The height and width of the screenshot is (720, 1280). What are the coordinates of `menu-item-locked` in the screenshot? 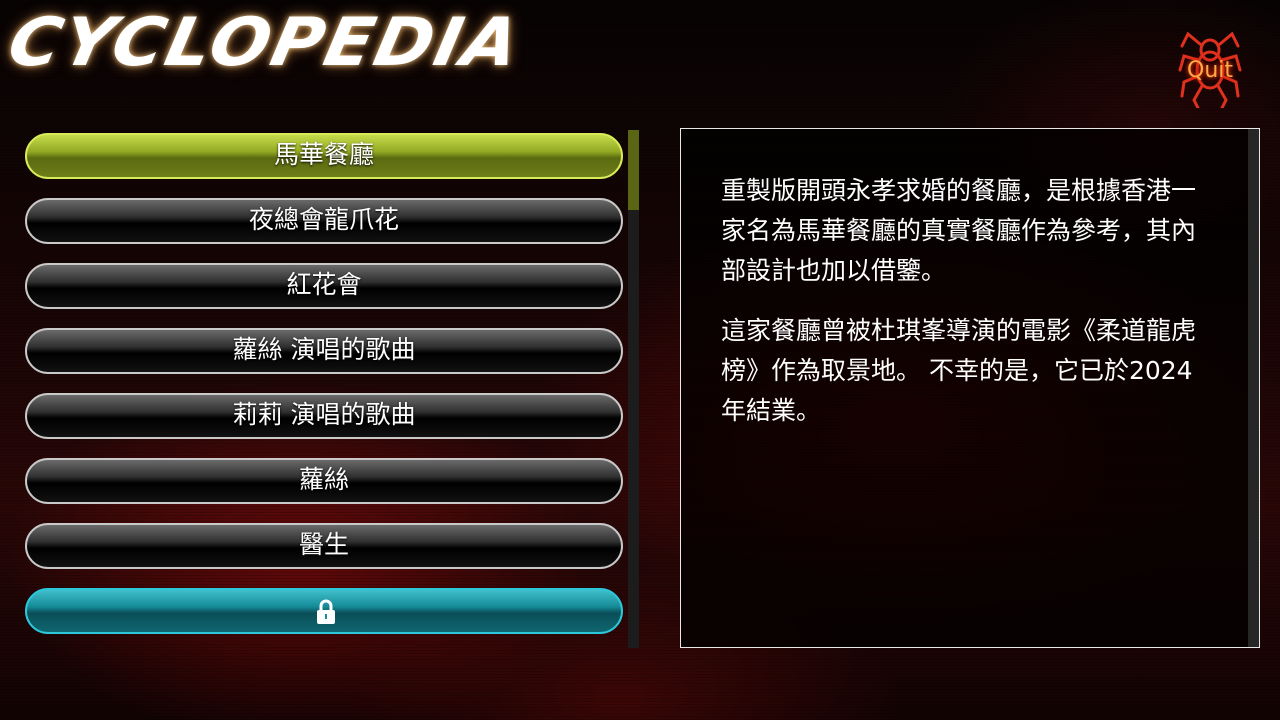 It's located at (324, 611).